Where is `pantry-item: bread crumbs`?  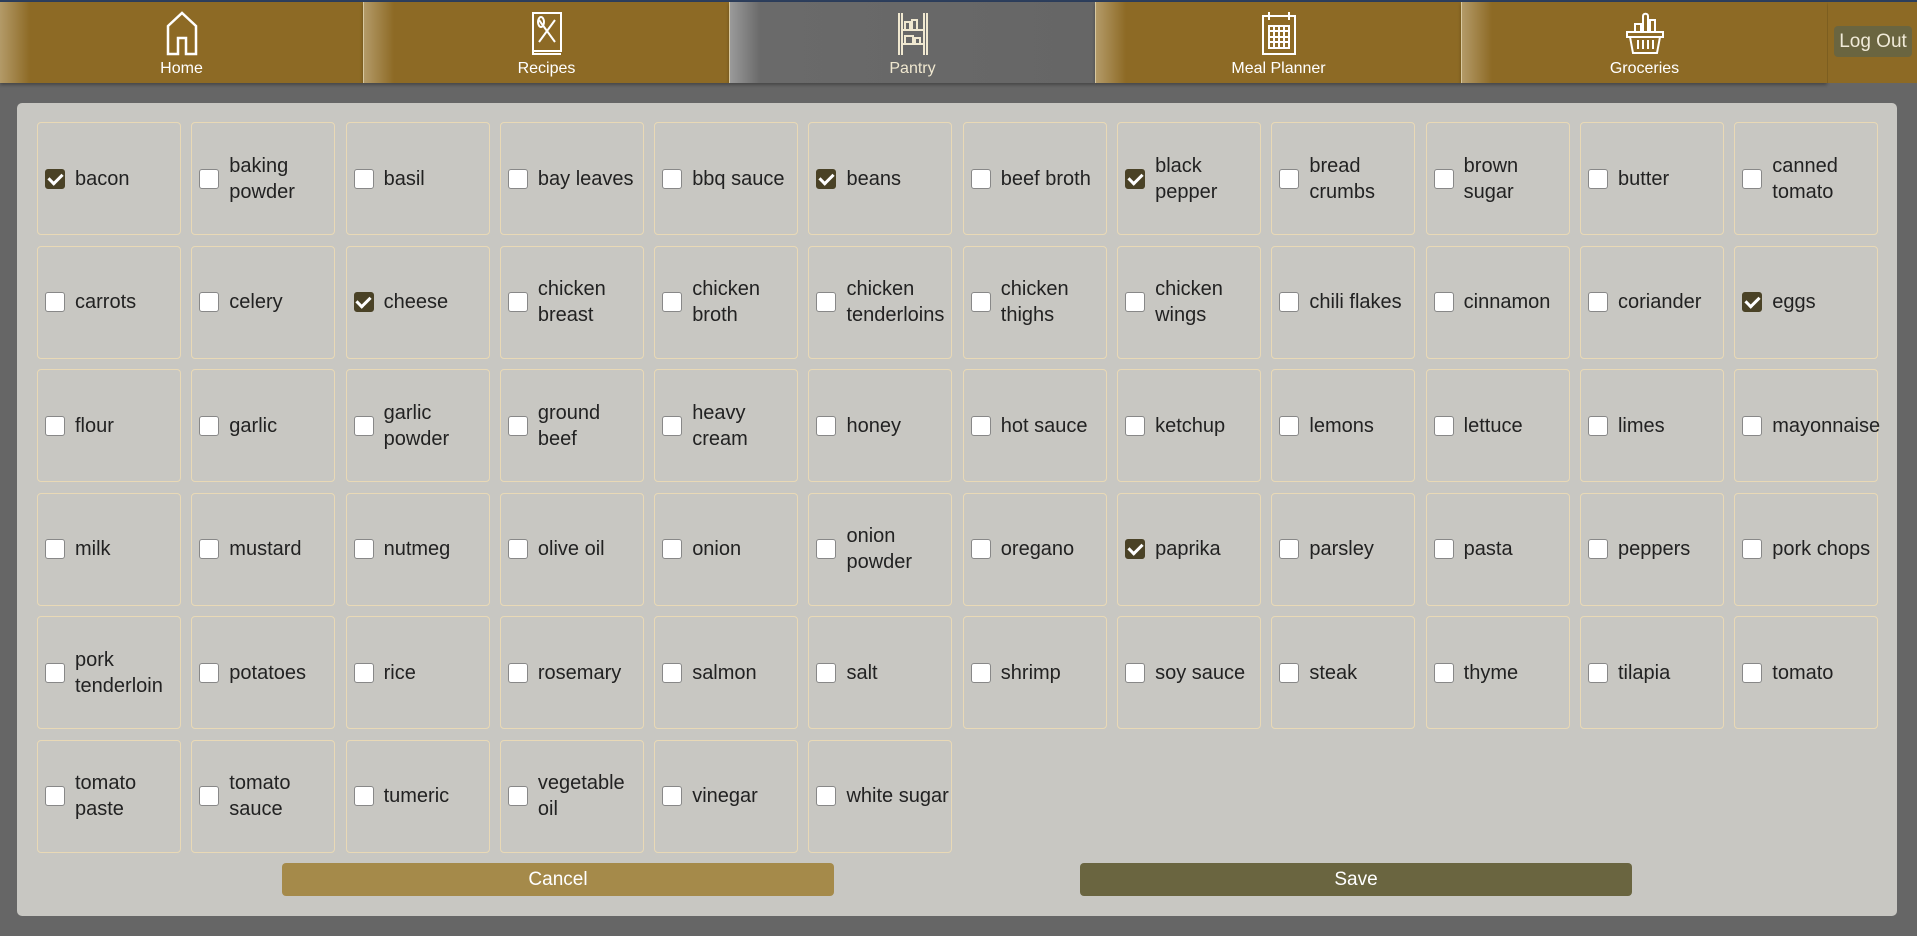 pantry-item: bread crumbs is located at coordinates (1343, 178).